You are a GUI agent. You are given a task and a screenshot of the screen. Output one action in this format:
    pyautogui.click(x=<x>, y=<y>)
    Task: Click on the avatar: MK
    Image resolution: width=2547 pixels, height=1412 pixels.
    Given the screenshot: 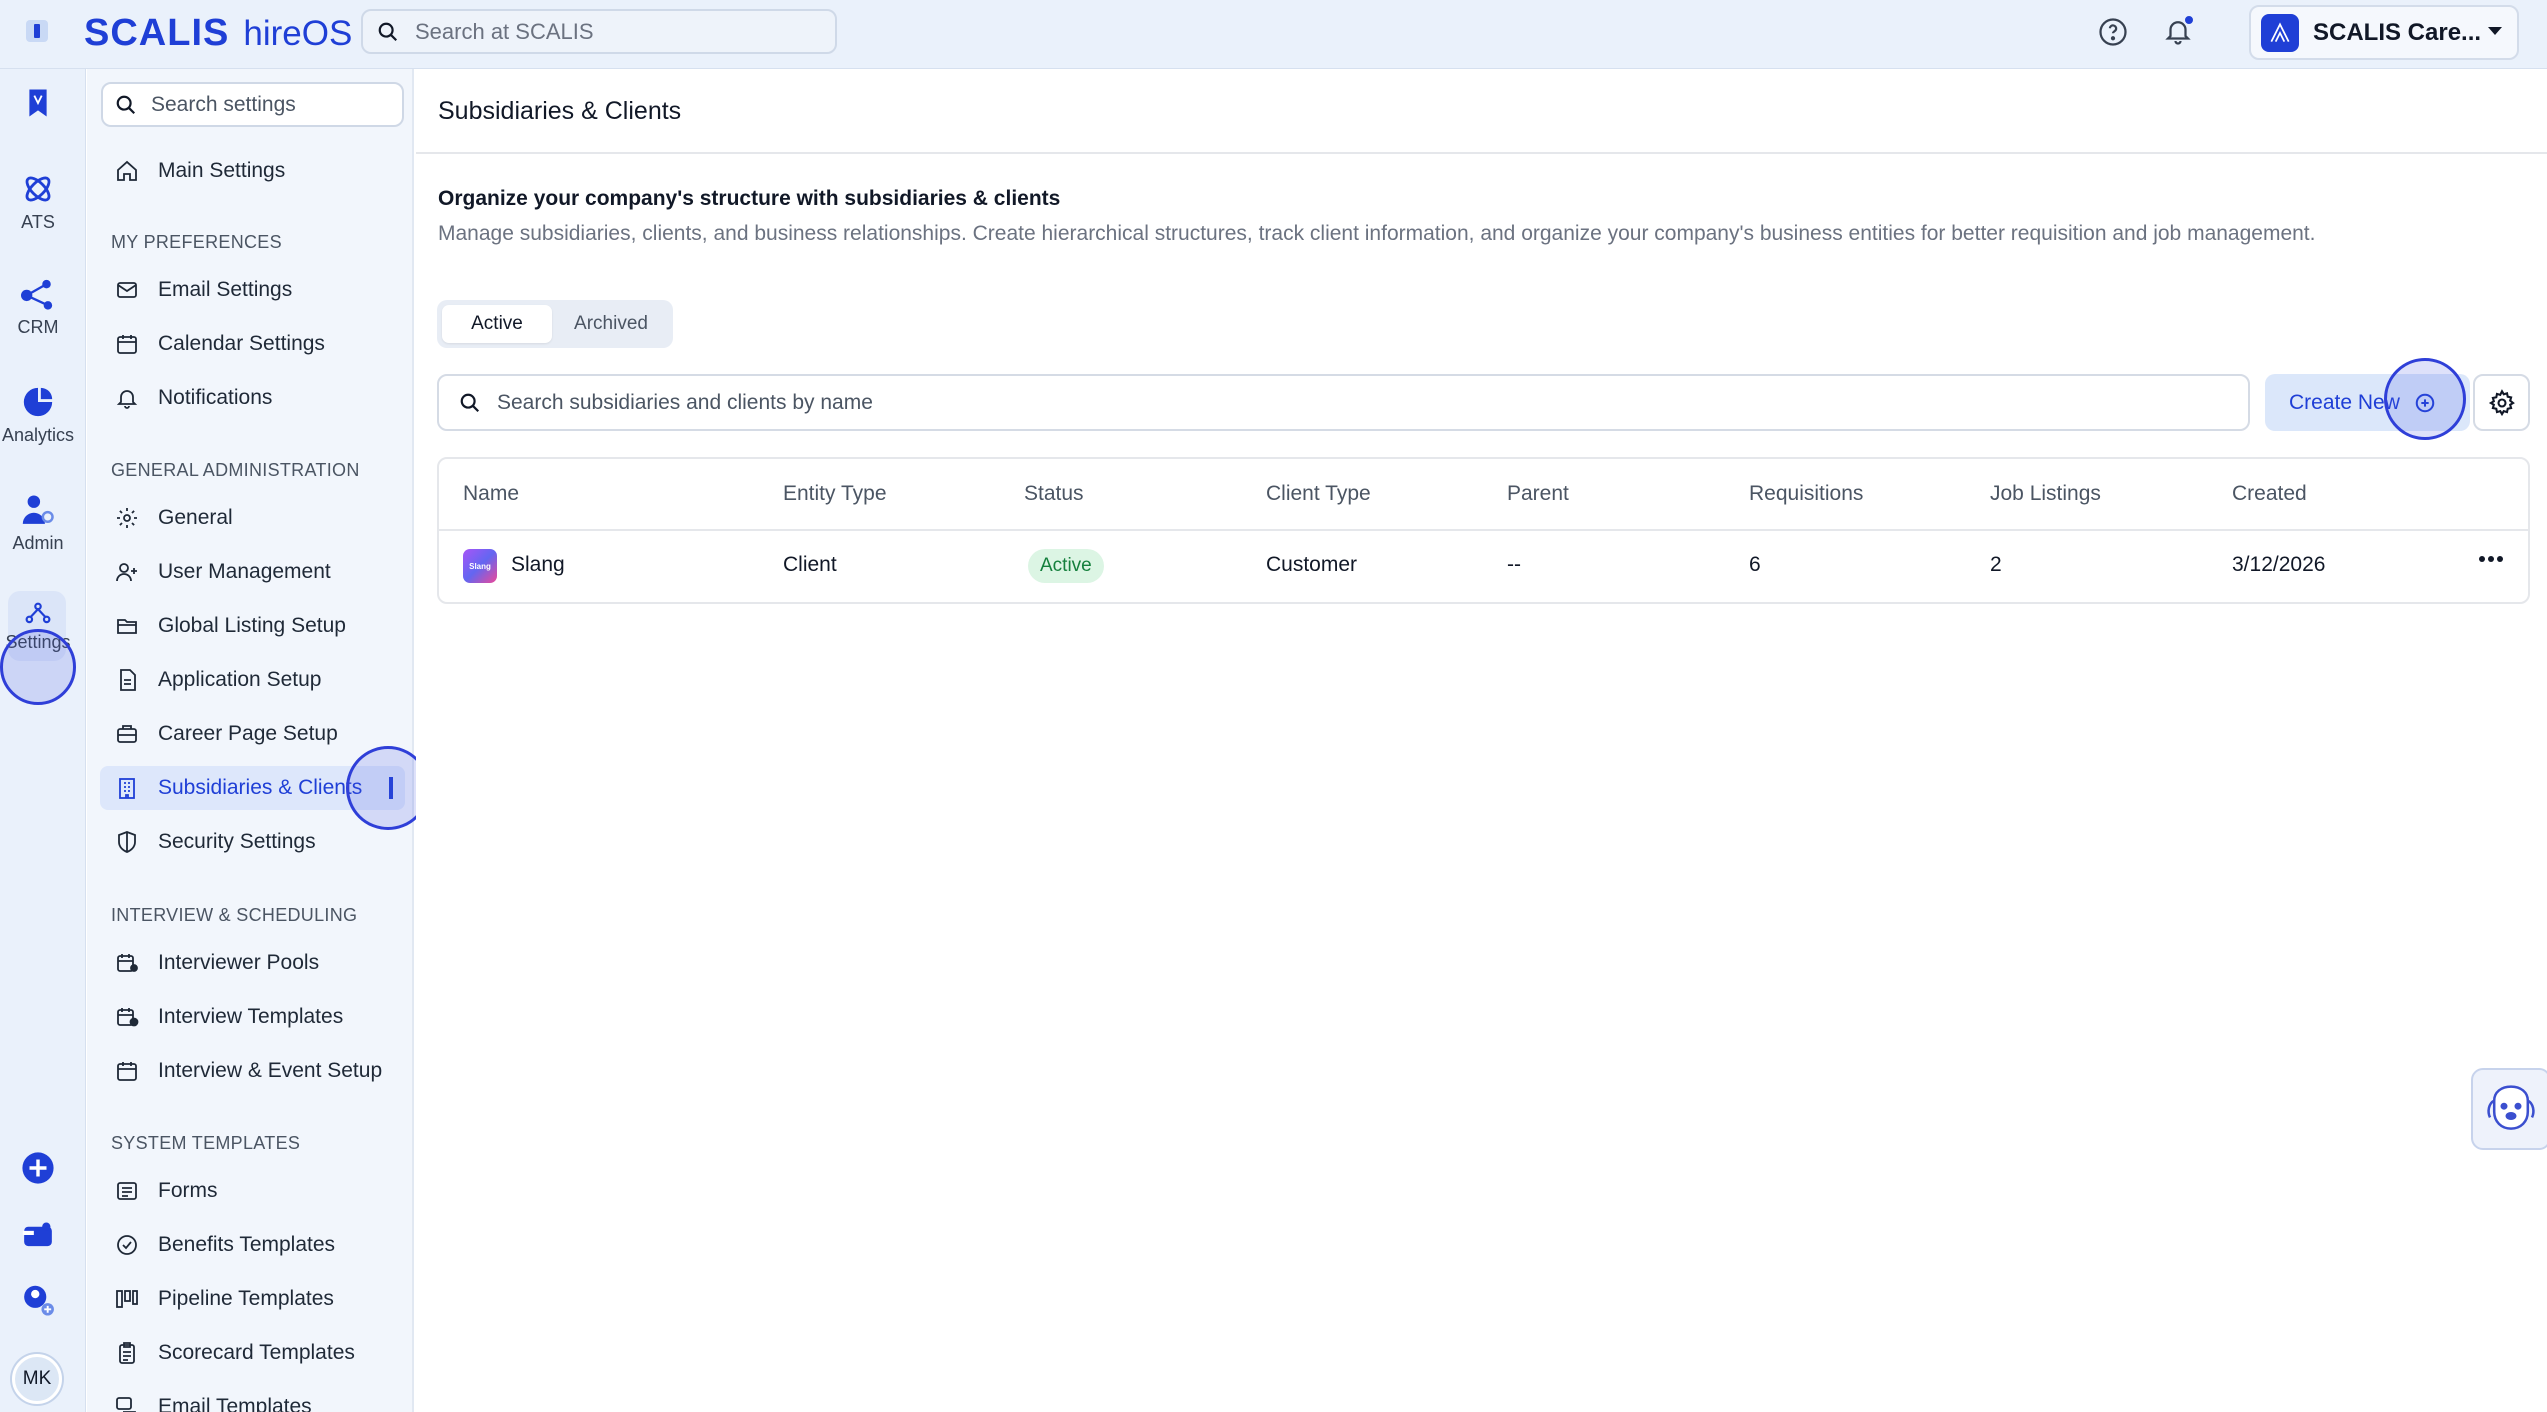 What is the action you would take?
    pyautogui.click(x=37, y=1379)
    